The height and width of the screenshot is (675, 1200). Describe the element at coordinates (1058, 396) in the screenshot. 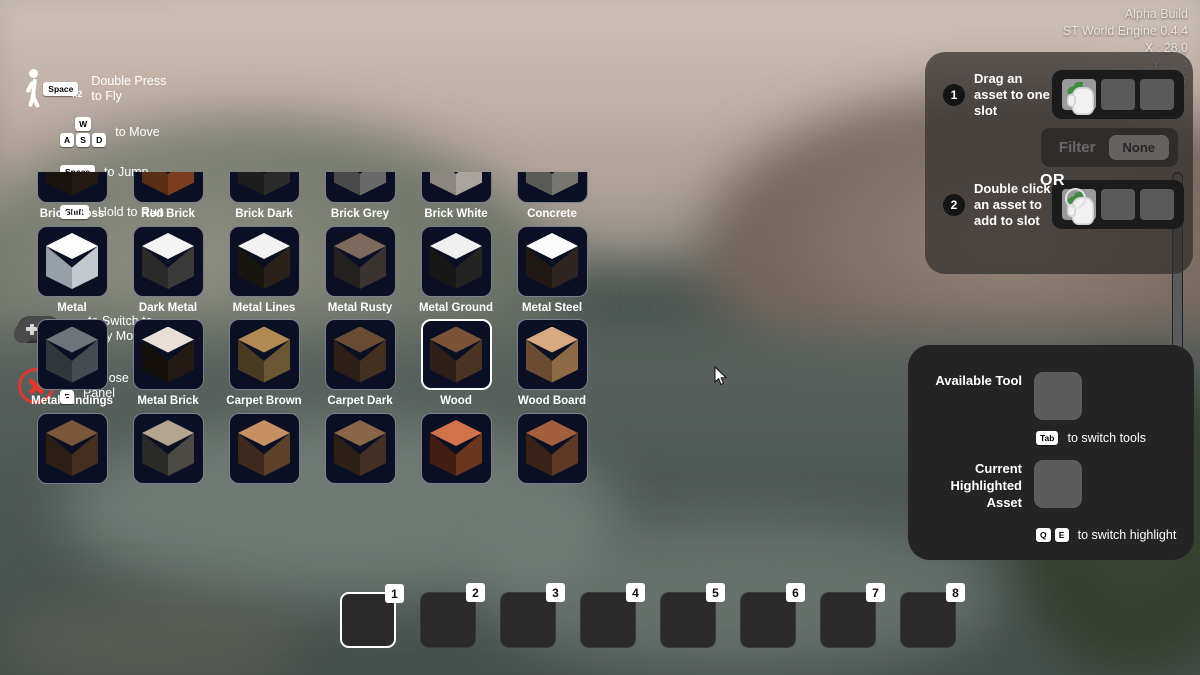

I see `available-tool-slot` at that location.